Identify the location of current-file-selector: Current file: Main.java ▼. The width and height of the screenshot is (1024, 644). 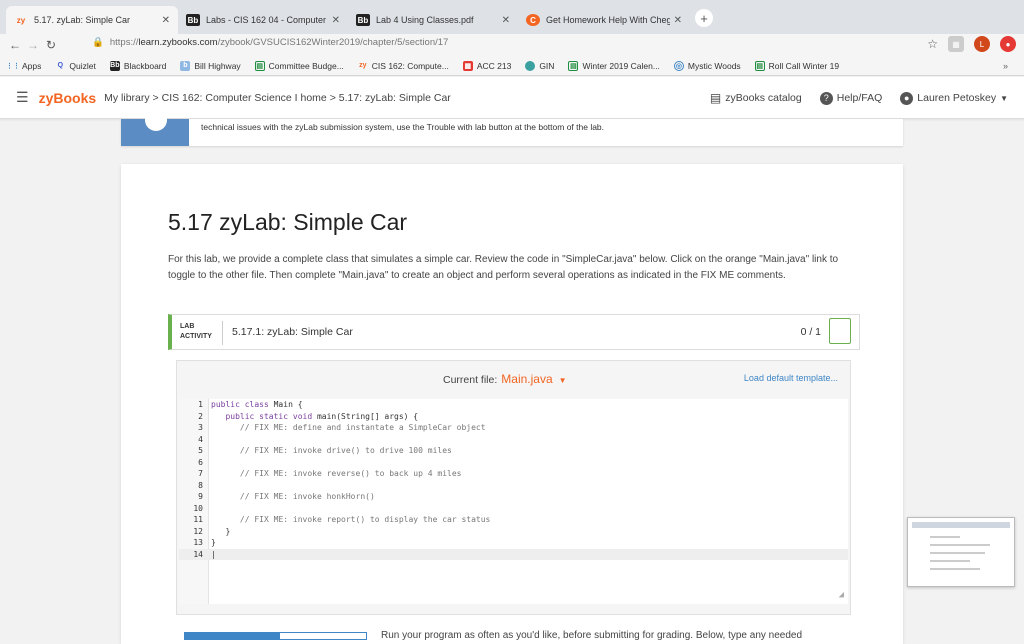
(505, 379).